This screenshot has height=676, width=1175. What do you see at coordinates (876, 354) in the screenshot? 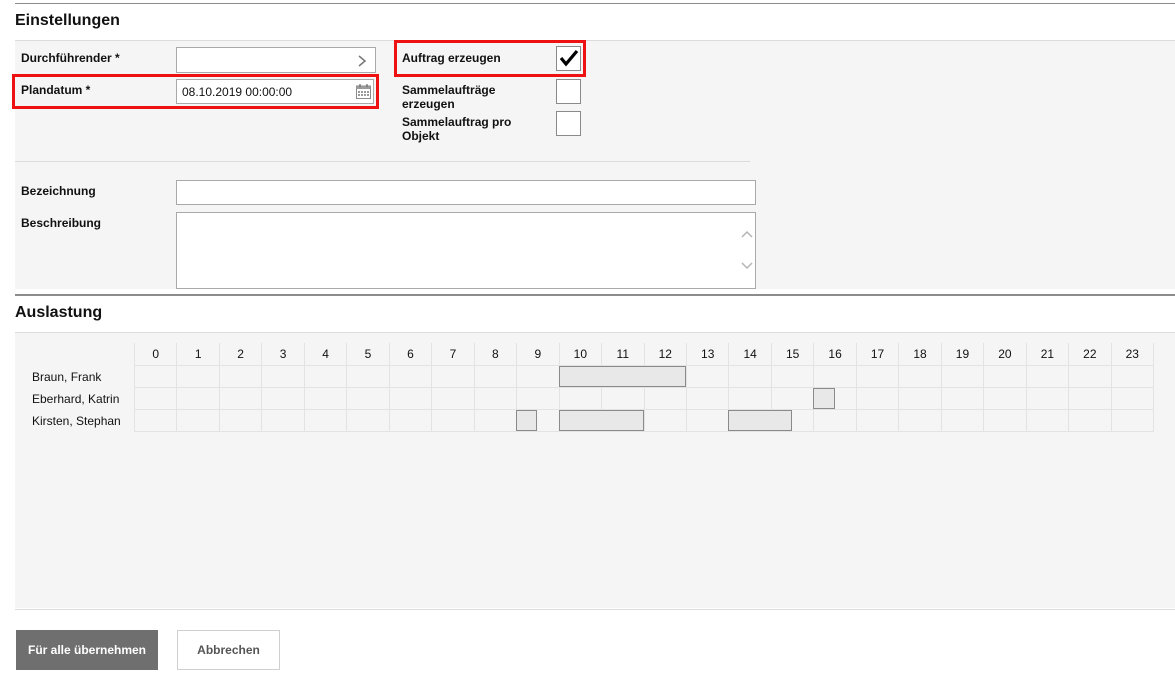
I see `hour-header-17: 17` at bounding box center [876, 354].